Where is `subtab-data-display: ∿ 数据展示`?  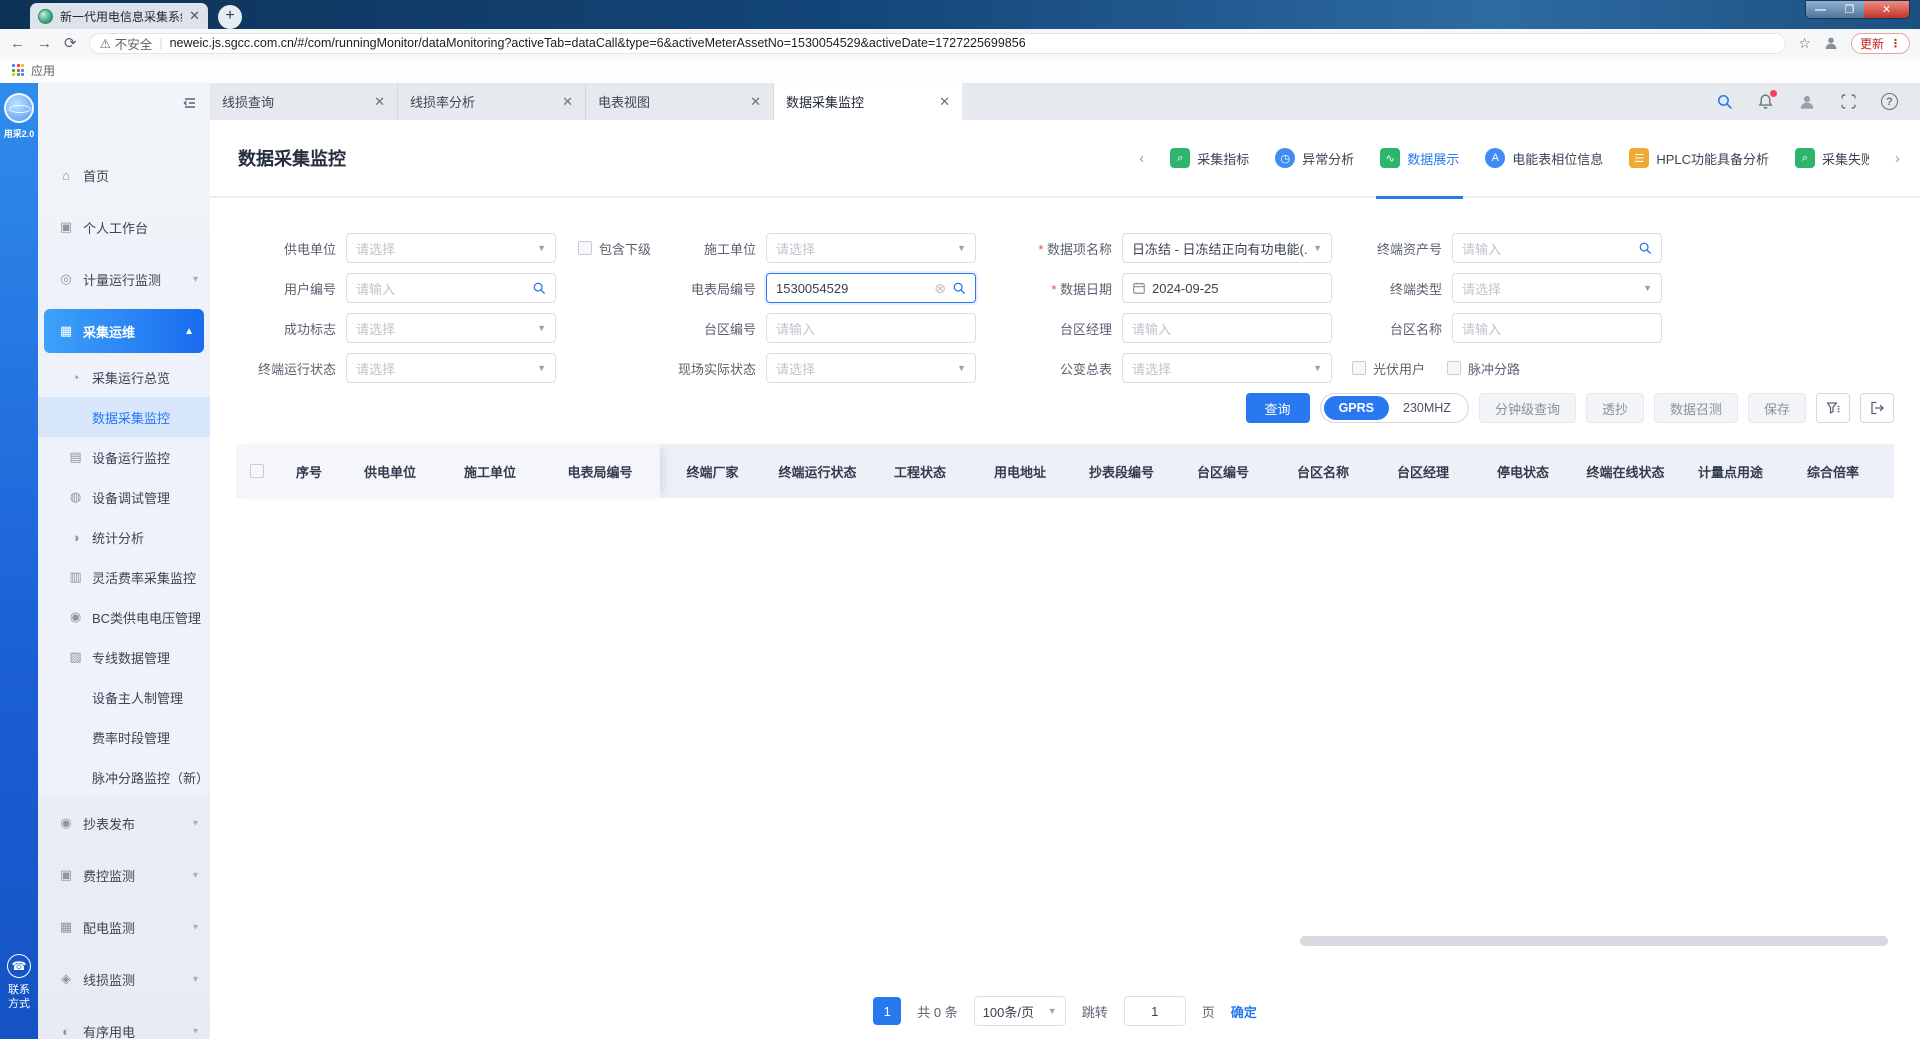
subtab-data-display: ∿ 数据展示 is located at coordinates (1420, 159).